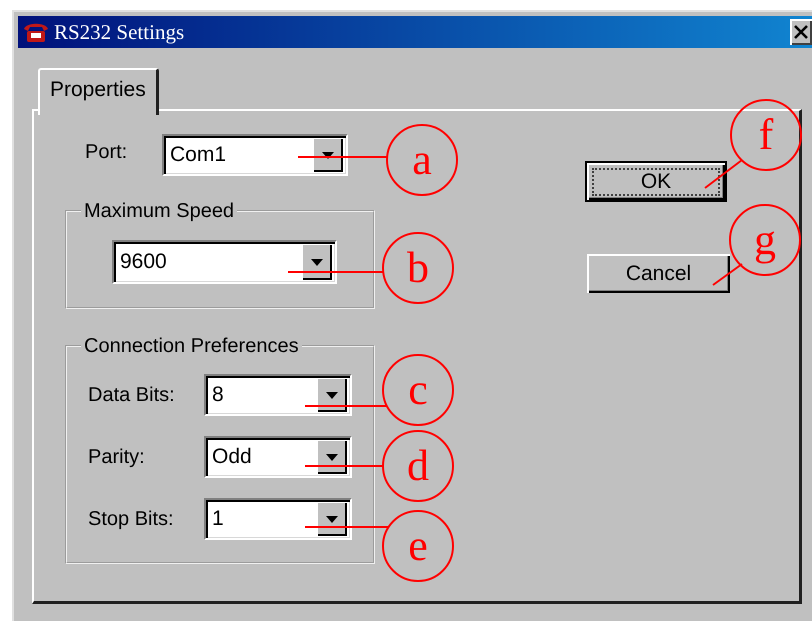 Image resolution: width=812 pixels, height=621 pixels. Describe the element at coordinates (278, 395) in the screenshot. I see `dropdown-field: 8` at that location.